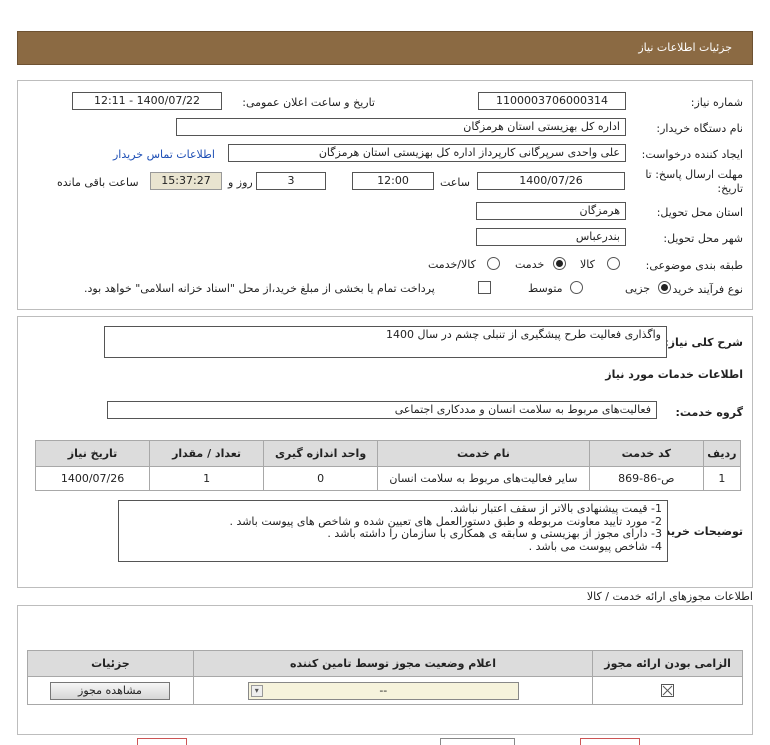 This screenshot has height=745, width=770. What do you see at coordinates (722, 453) in the screenshot?
I see `col-row-number: ردیف` at bounding box center [722, 453].